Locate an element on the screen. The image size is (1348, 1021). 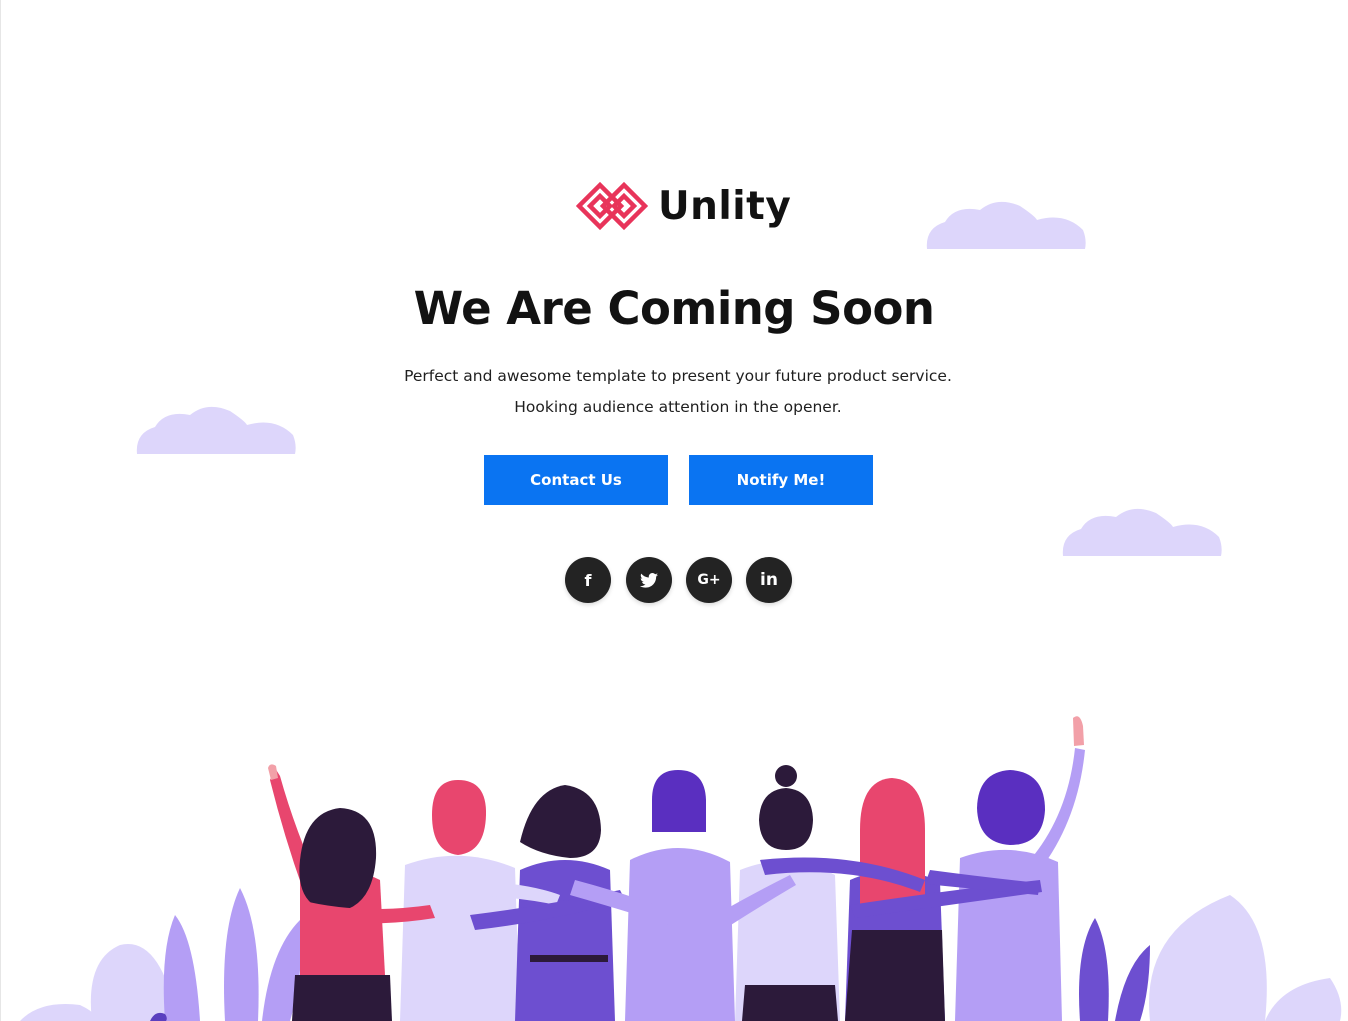
twitter-icon is located at coordinates (649, 580).